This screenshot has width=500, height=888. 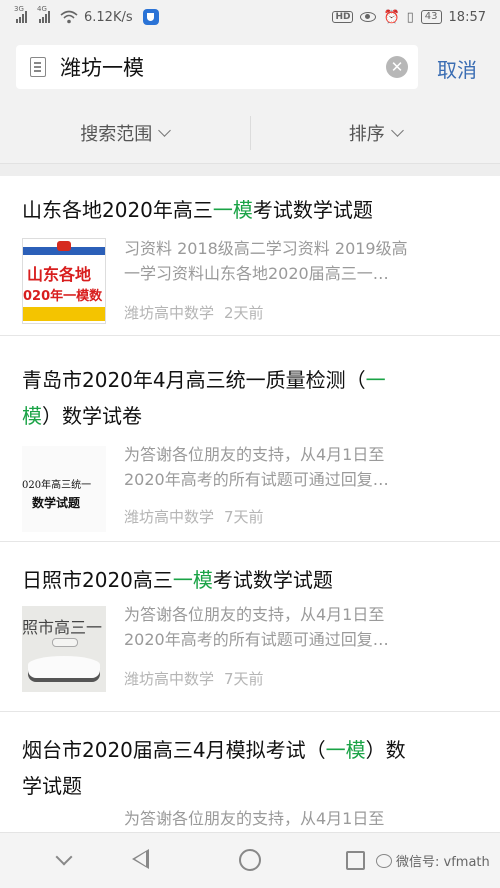 I want to click on filter-bar: 搜索范围 排序, so click(x=250, y=133).